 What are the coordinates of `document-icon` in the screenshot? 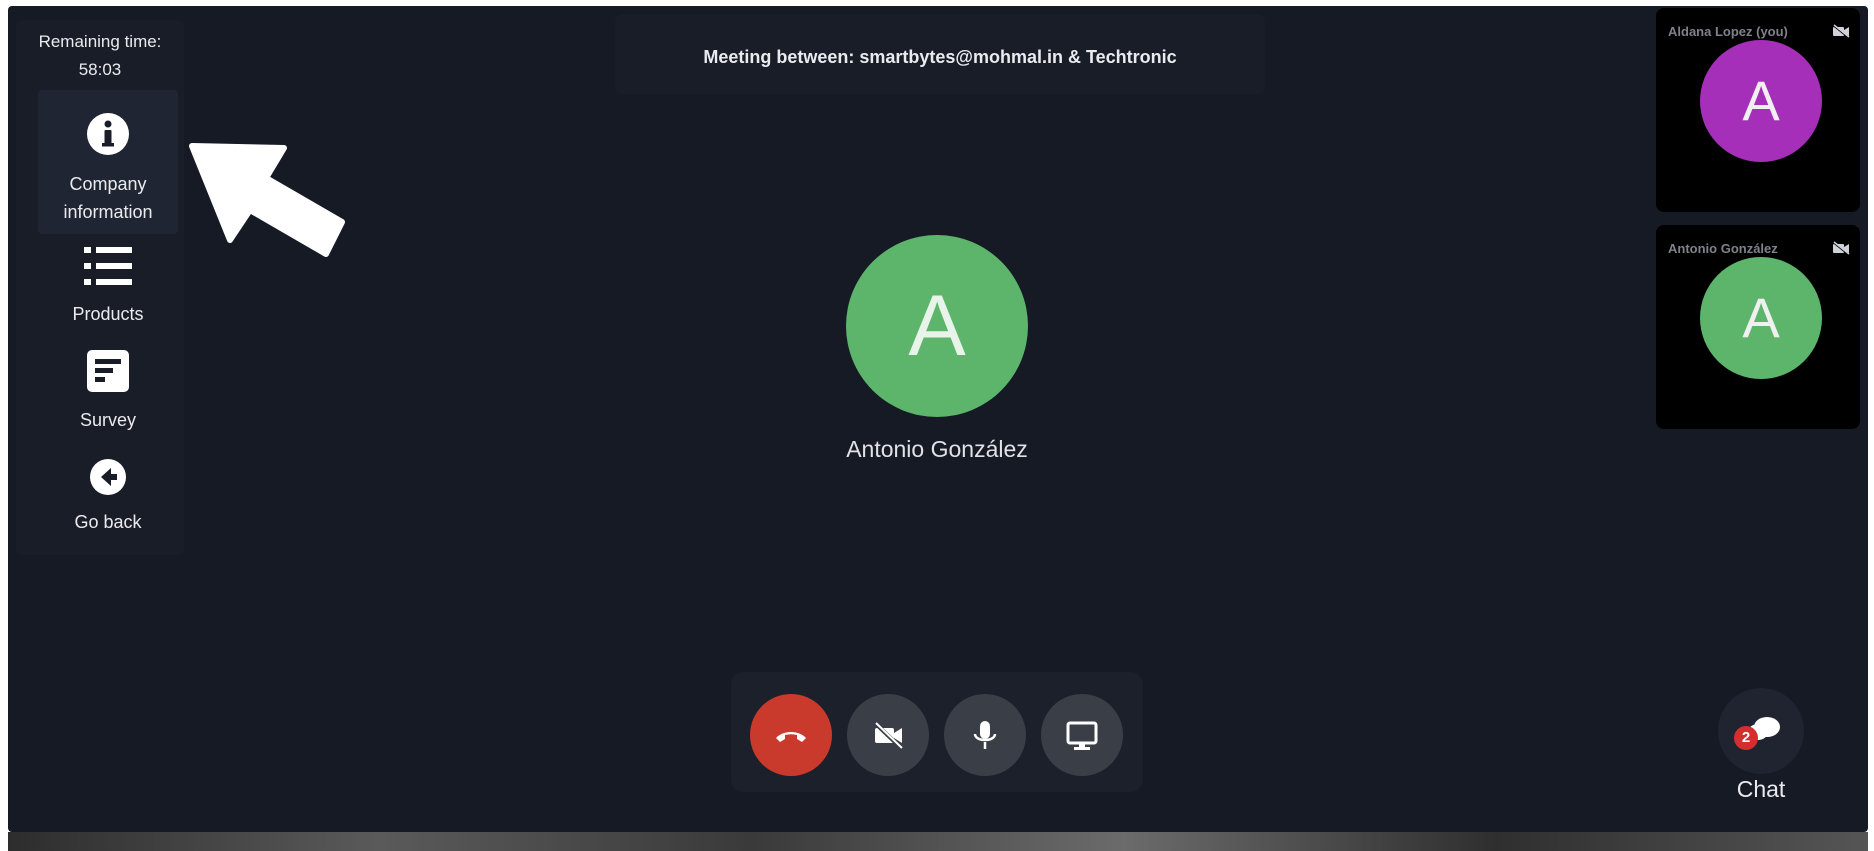 It's located at (108, 375).